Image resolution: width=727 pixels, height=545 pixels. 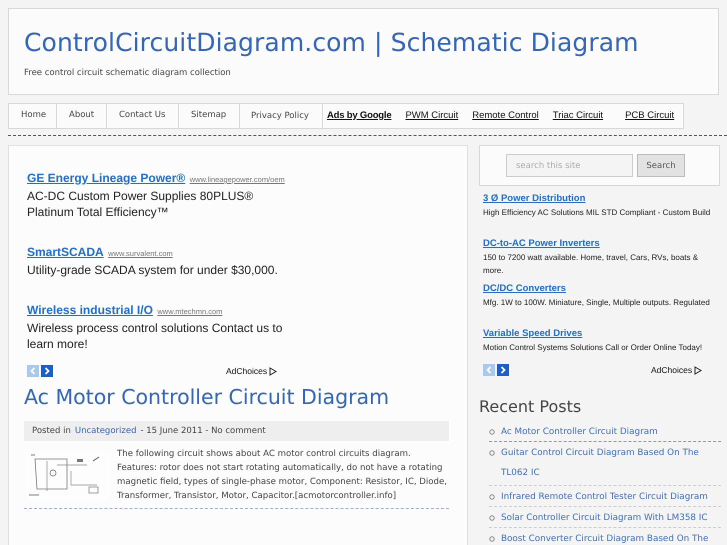 I want to click on nav-link: Sitemap, so click(x=209, y=116).